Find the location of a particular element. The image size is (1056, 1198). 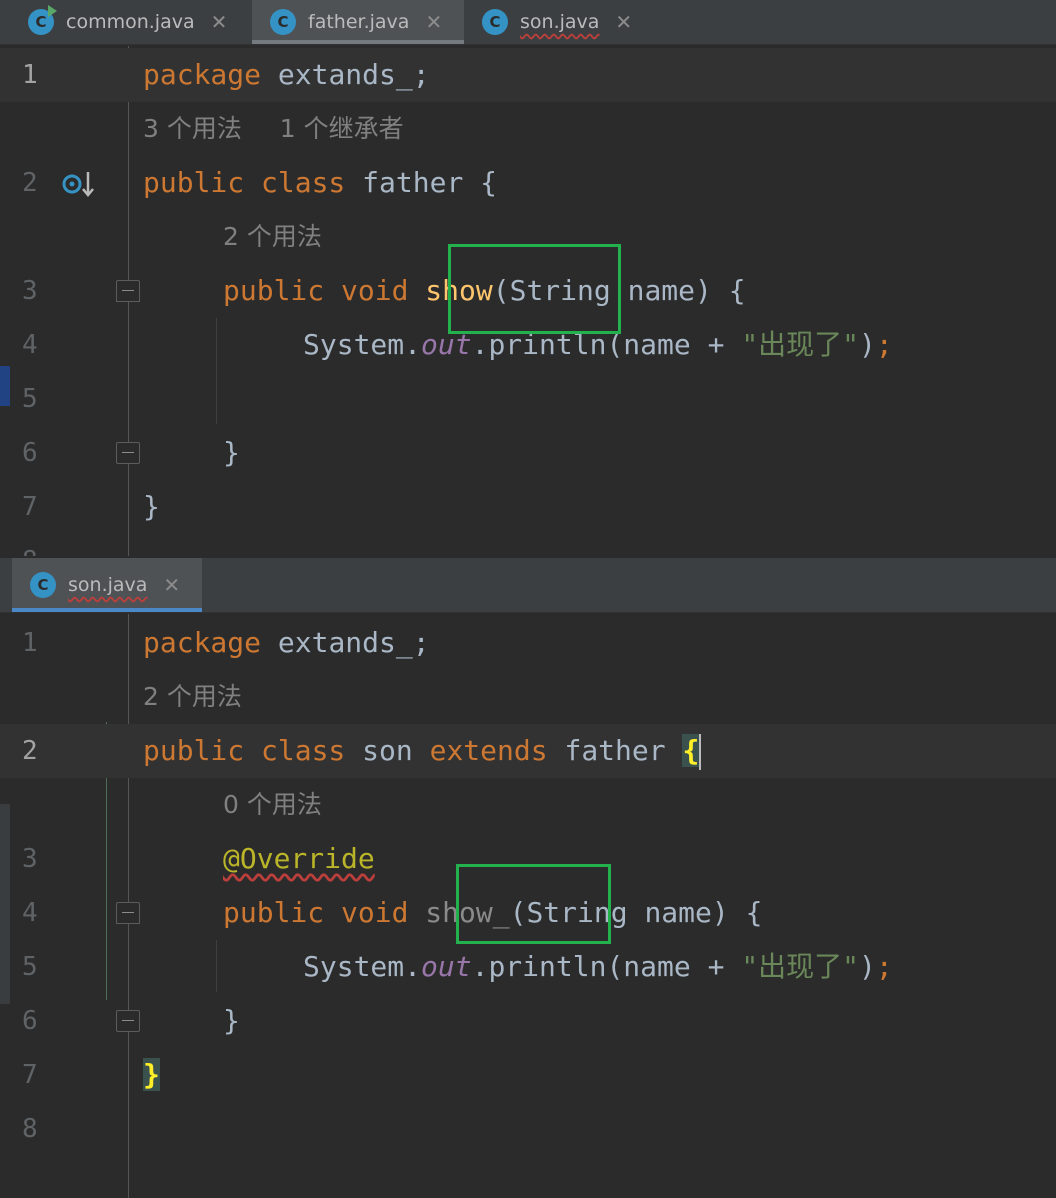

tab-common-java: C common.java ✕ is located at coordinates (130, 22).